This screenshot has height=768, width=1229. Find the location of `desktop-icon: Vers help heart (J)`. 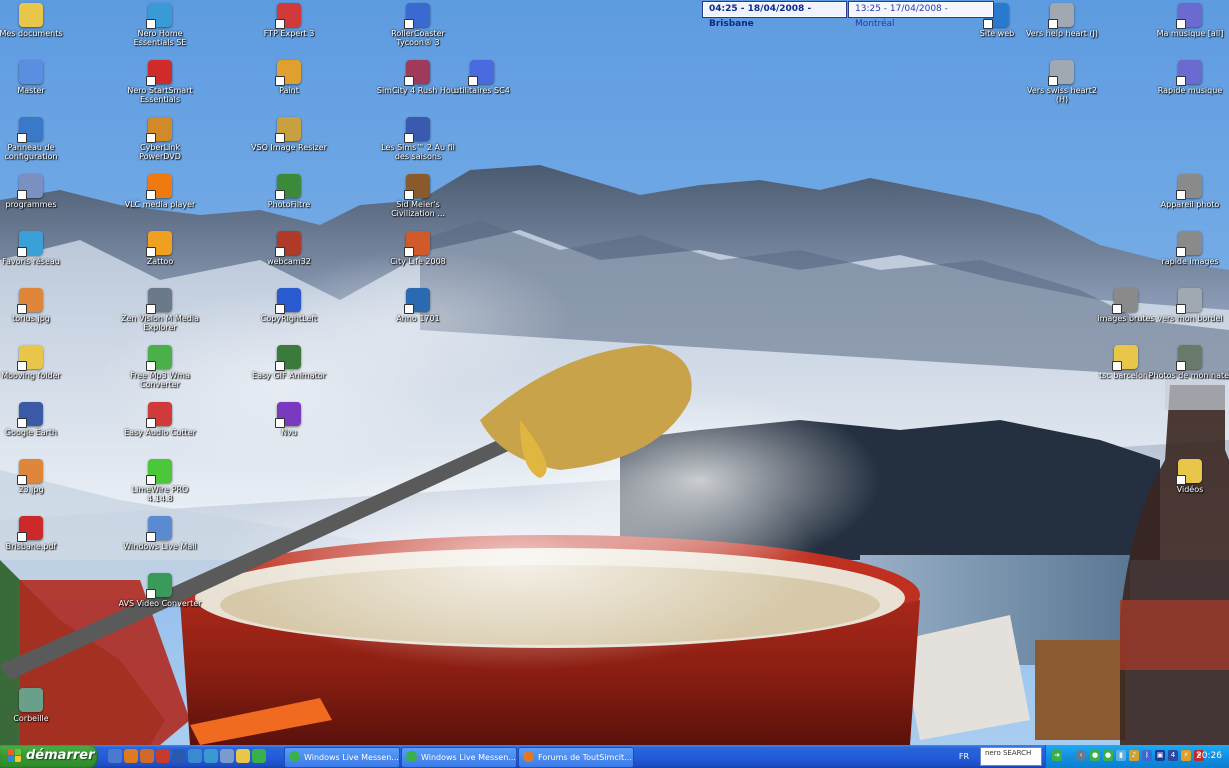

desktop-icon: Vers help heart (J) is located at coordinates (1062, 20).